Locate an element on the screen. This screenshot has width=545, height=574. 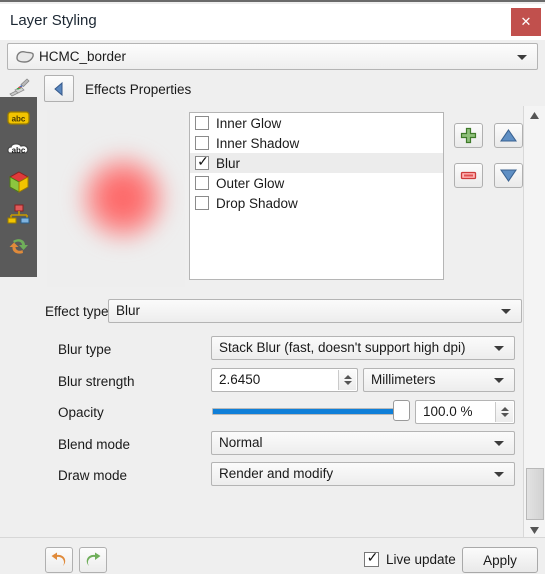
opacity-input: 100.0 % is located at coordinates (465, 412).